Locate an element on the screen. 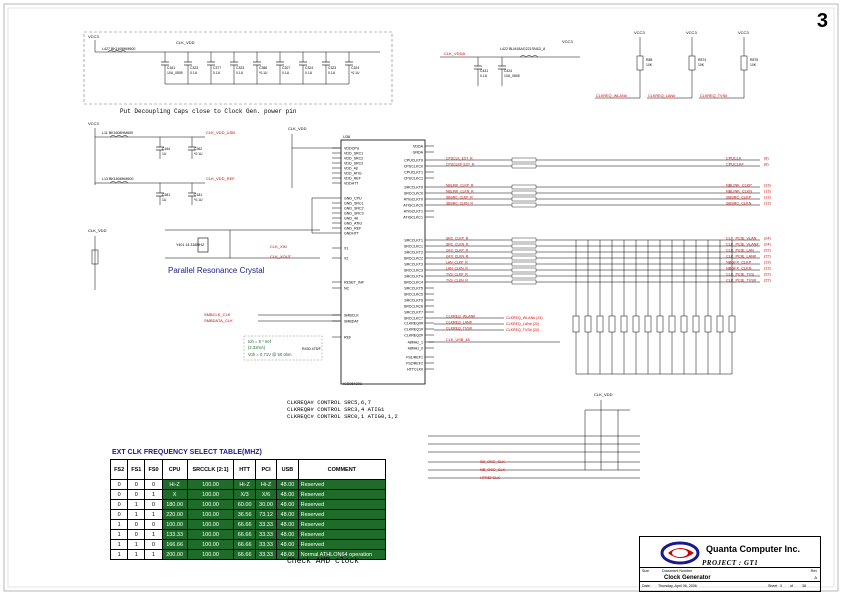  ic-pin-label: CLKREQ2# is located at coordinates (413, 335).